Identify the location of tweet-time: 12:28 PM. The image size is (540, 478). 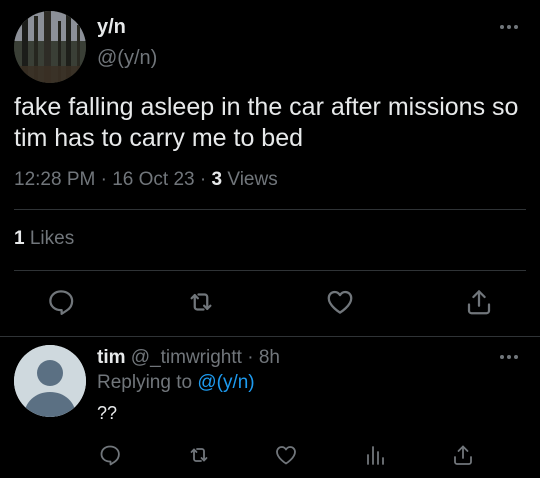
(54, 179).